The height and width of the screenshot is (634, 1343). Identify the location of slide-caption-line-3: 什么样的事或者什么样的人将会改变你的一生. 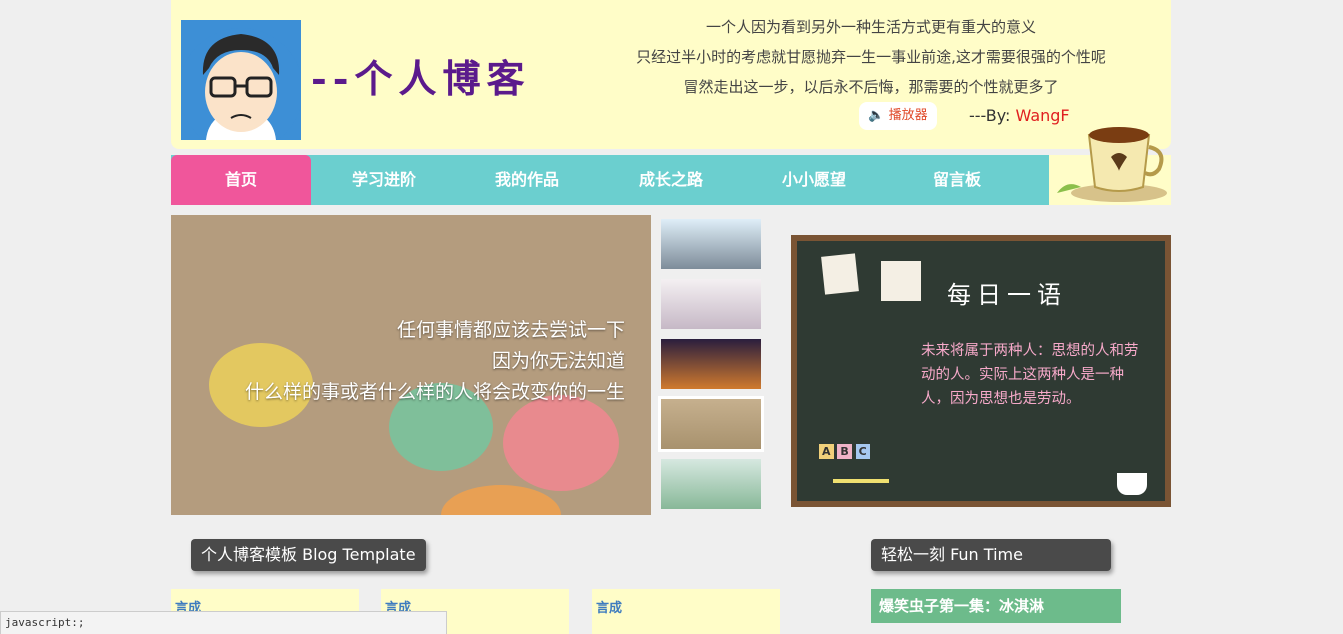
(434, 392).